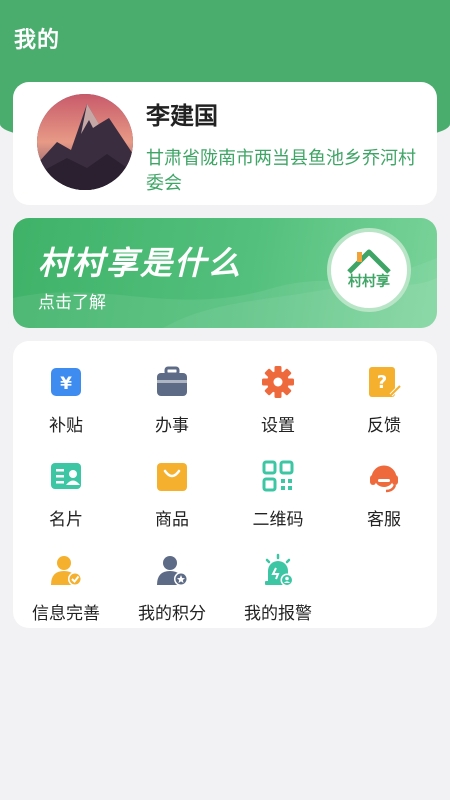 The image size is (450, 800). I want to click on menu-item-label: 设置, so click(278, 426).